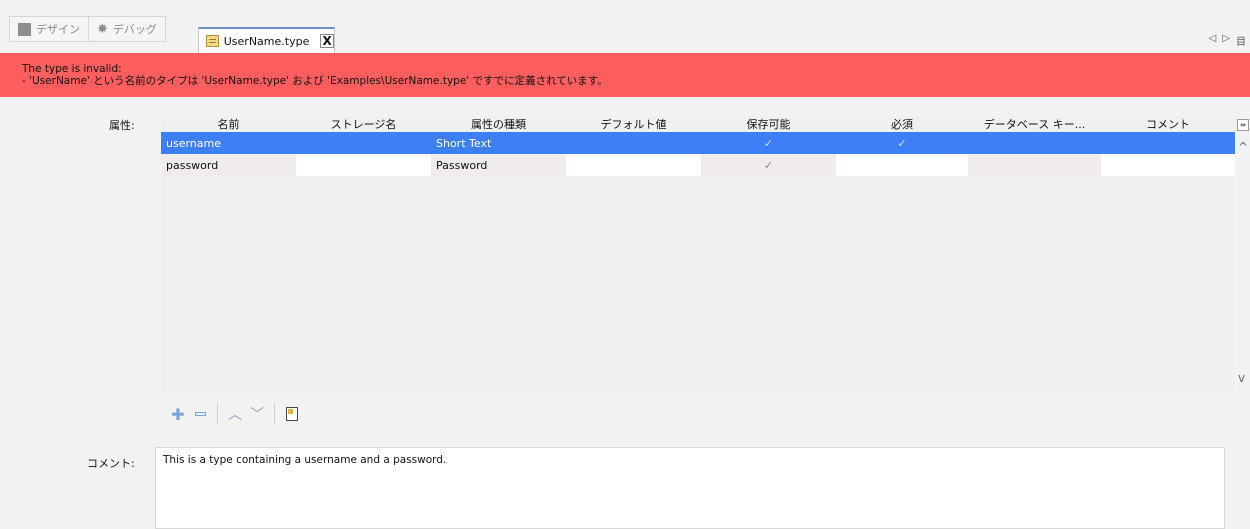 The image size is (1250, 529). I want to click on mode-switcher: デザイン ✸ デバッグ, so click(87, 29).